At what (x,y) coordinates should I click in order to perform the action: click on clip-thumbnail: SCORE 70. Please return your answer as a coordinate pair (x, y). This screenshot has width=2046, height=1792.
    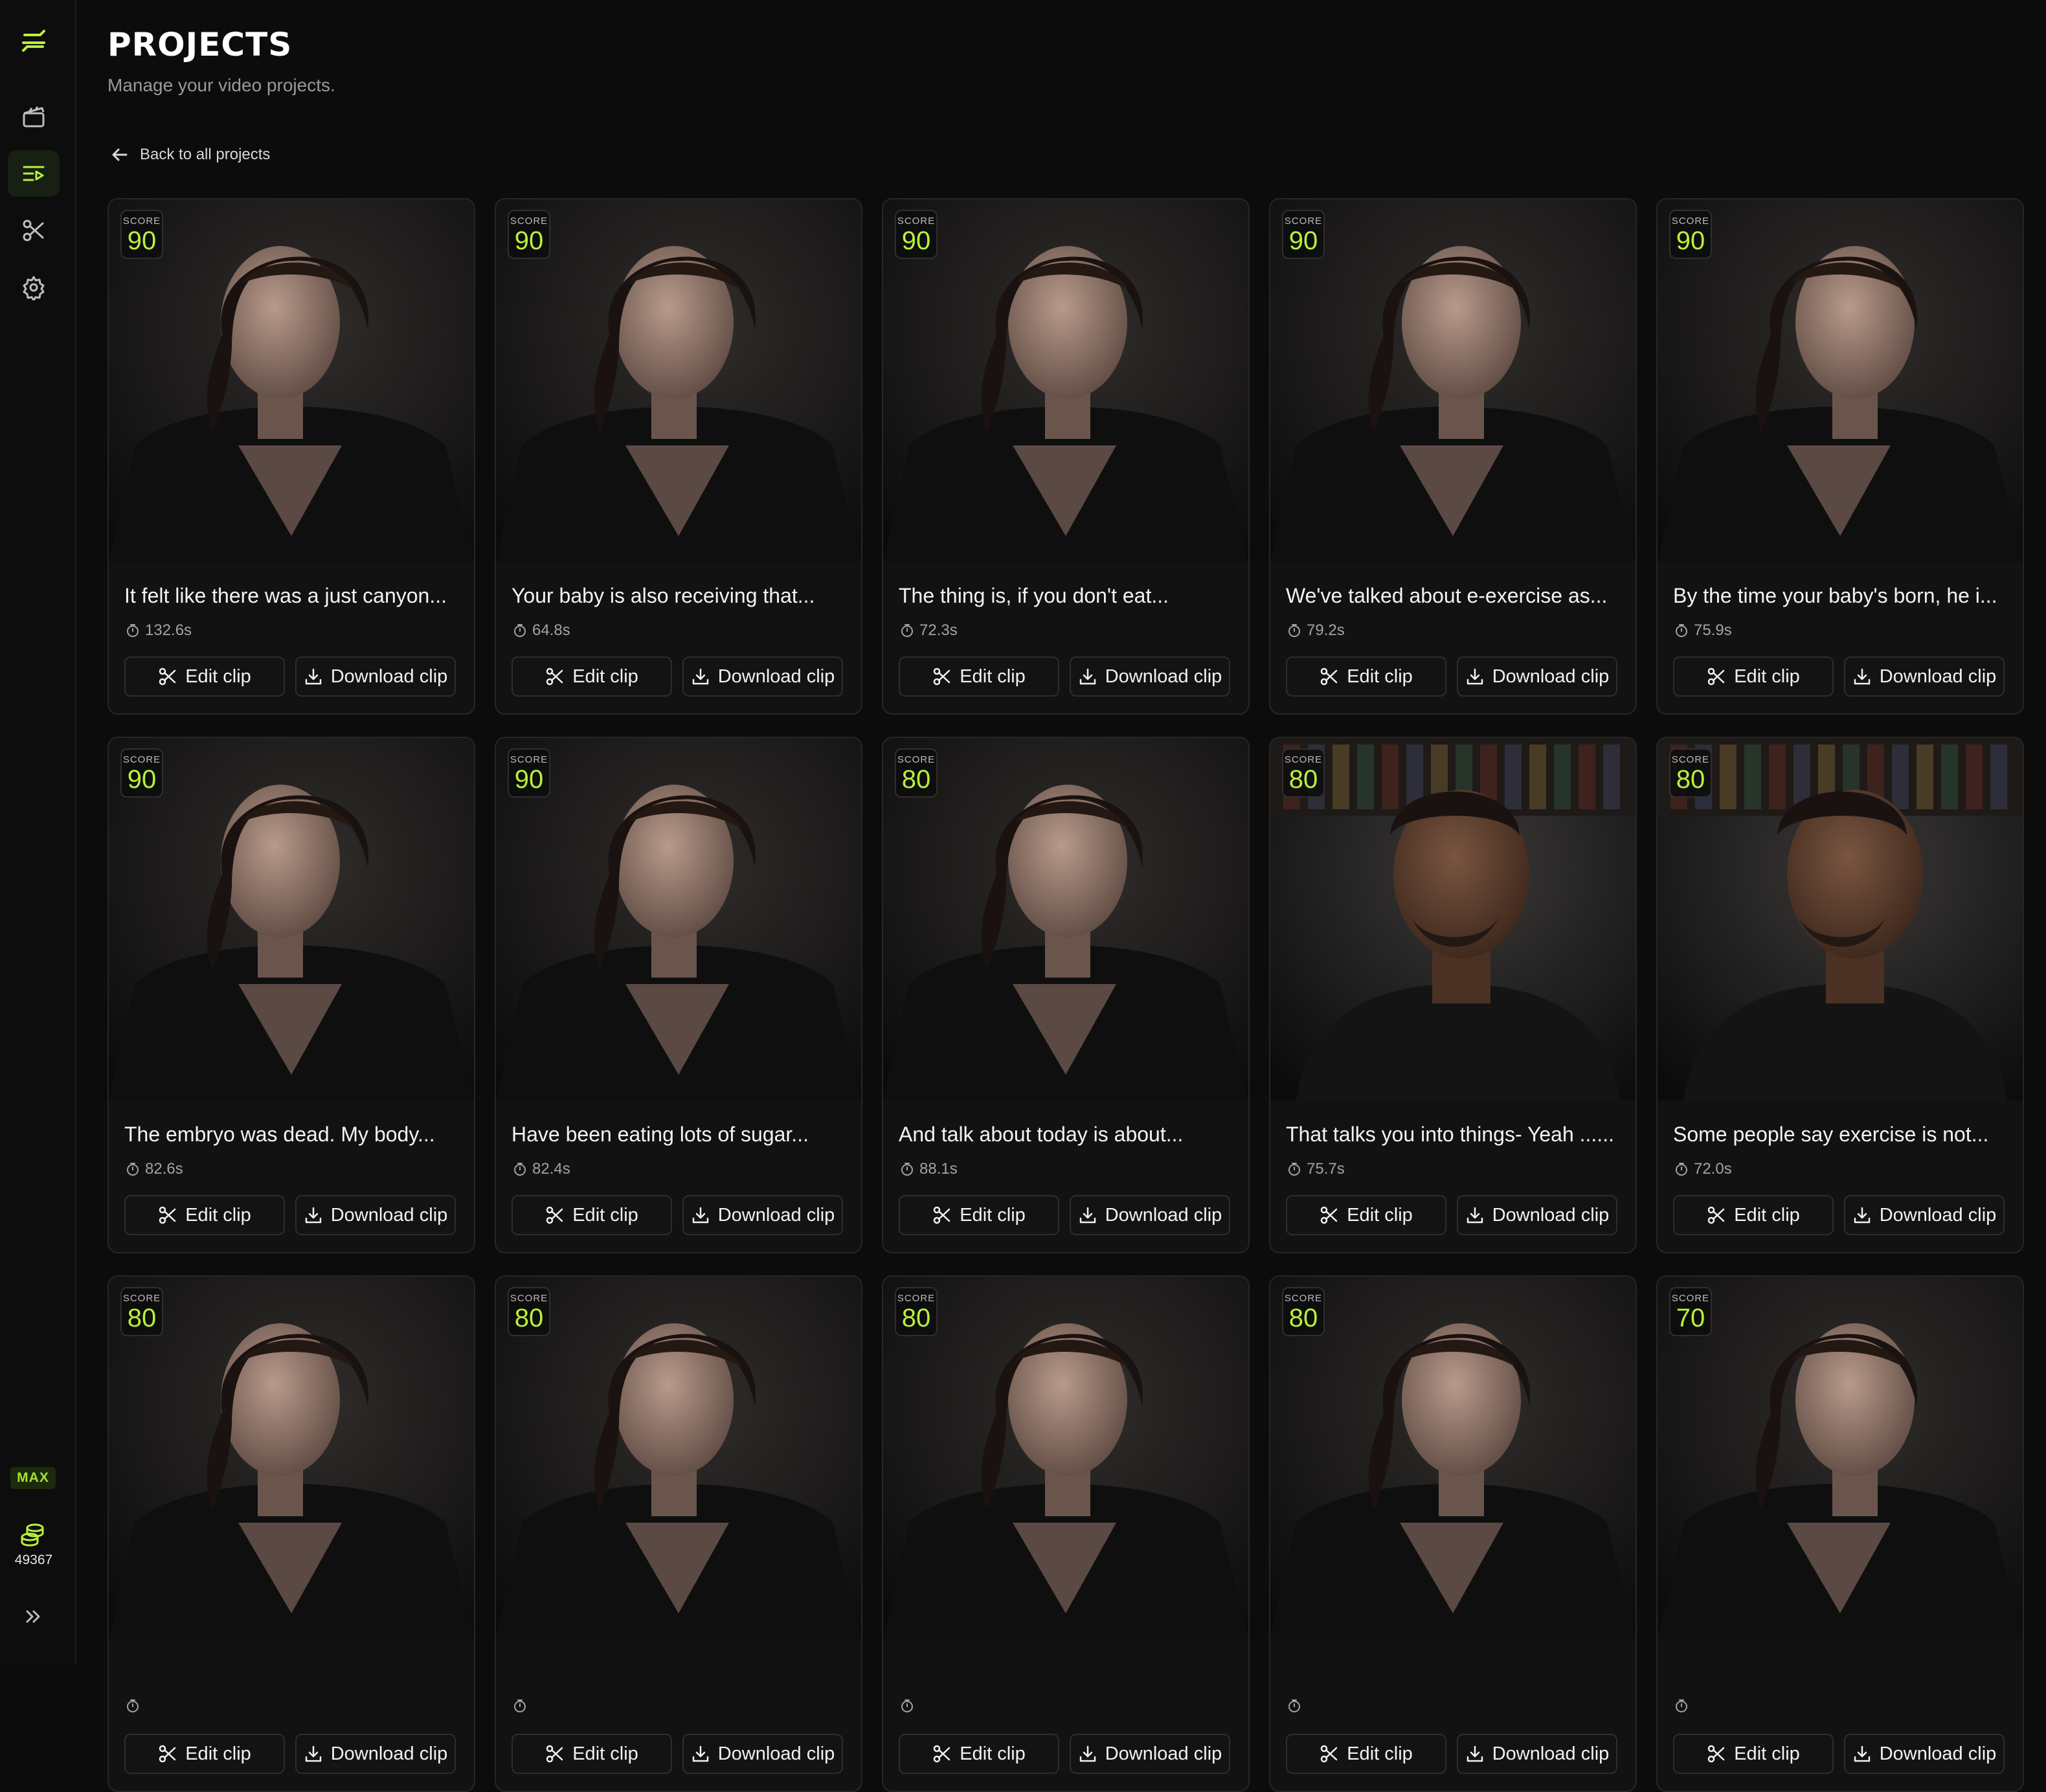
    Looking at the image, I should click on (1840, 1458).